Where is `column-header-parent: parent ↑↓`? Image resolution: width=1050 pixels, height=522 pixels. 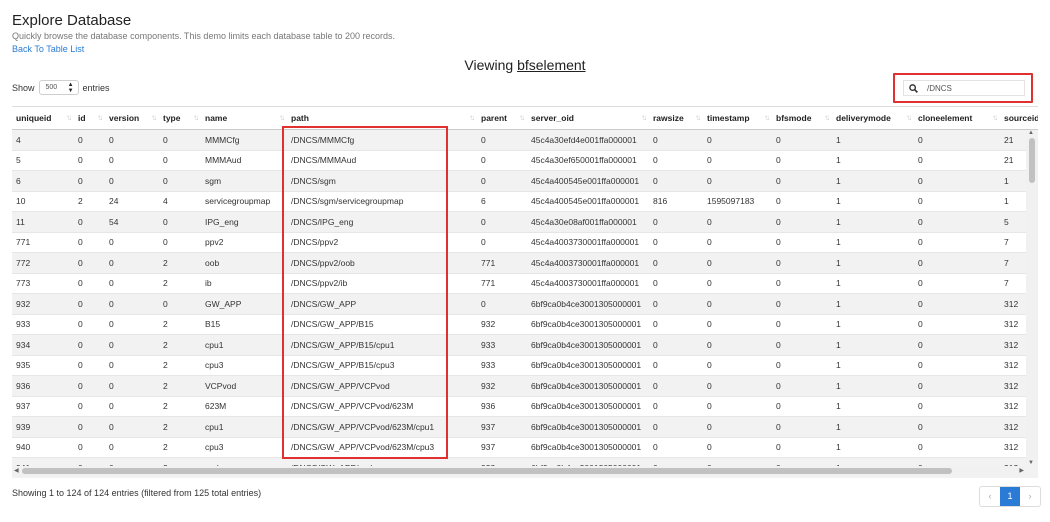 column-header-parent: parent ↑↓ is located at coordinates (502, 118).